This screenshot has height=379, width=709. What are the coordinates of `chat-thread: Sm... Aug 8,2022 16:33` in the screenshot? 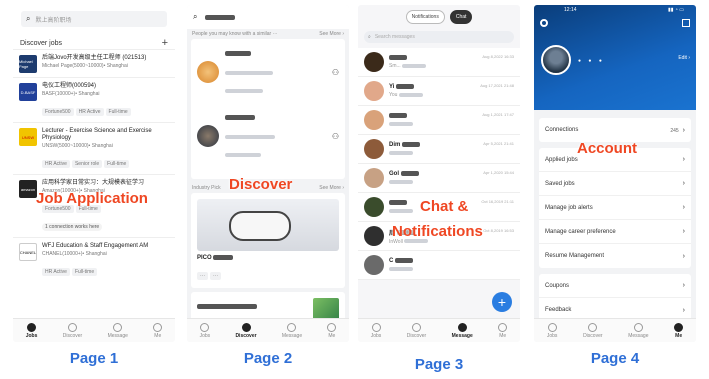 It's located at (439, 62).